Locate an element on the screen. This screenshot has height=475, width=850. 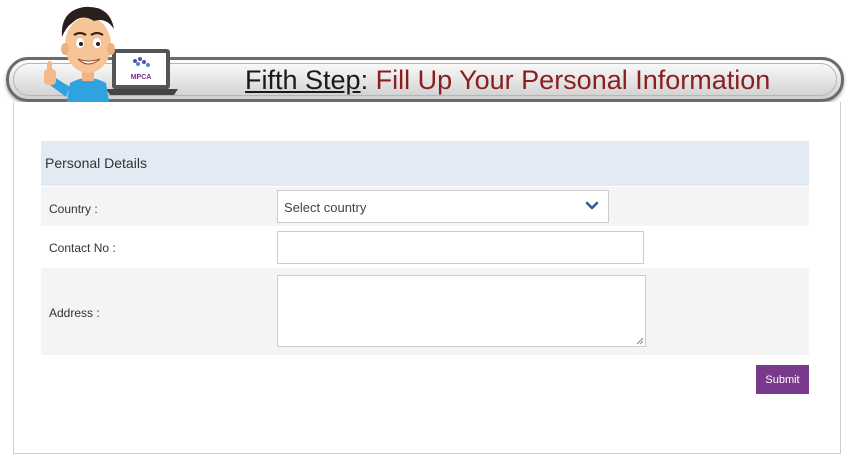
chevron-down-icon is located at coordinates (592, 205).